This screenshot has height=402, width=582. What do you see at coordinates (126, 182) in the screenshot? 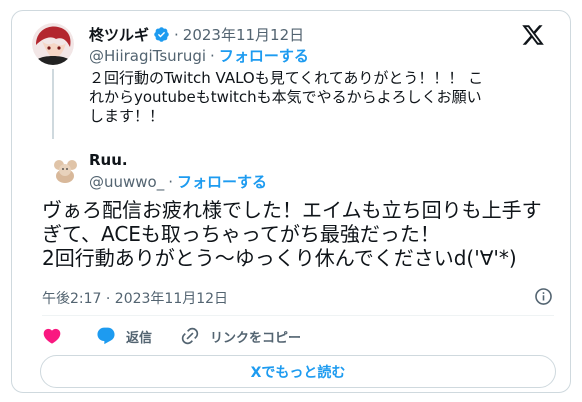
I see `reply-handle: @uuwwo_` at bounding box center [126, 182].